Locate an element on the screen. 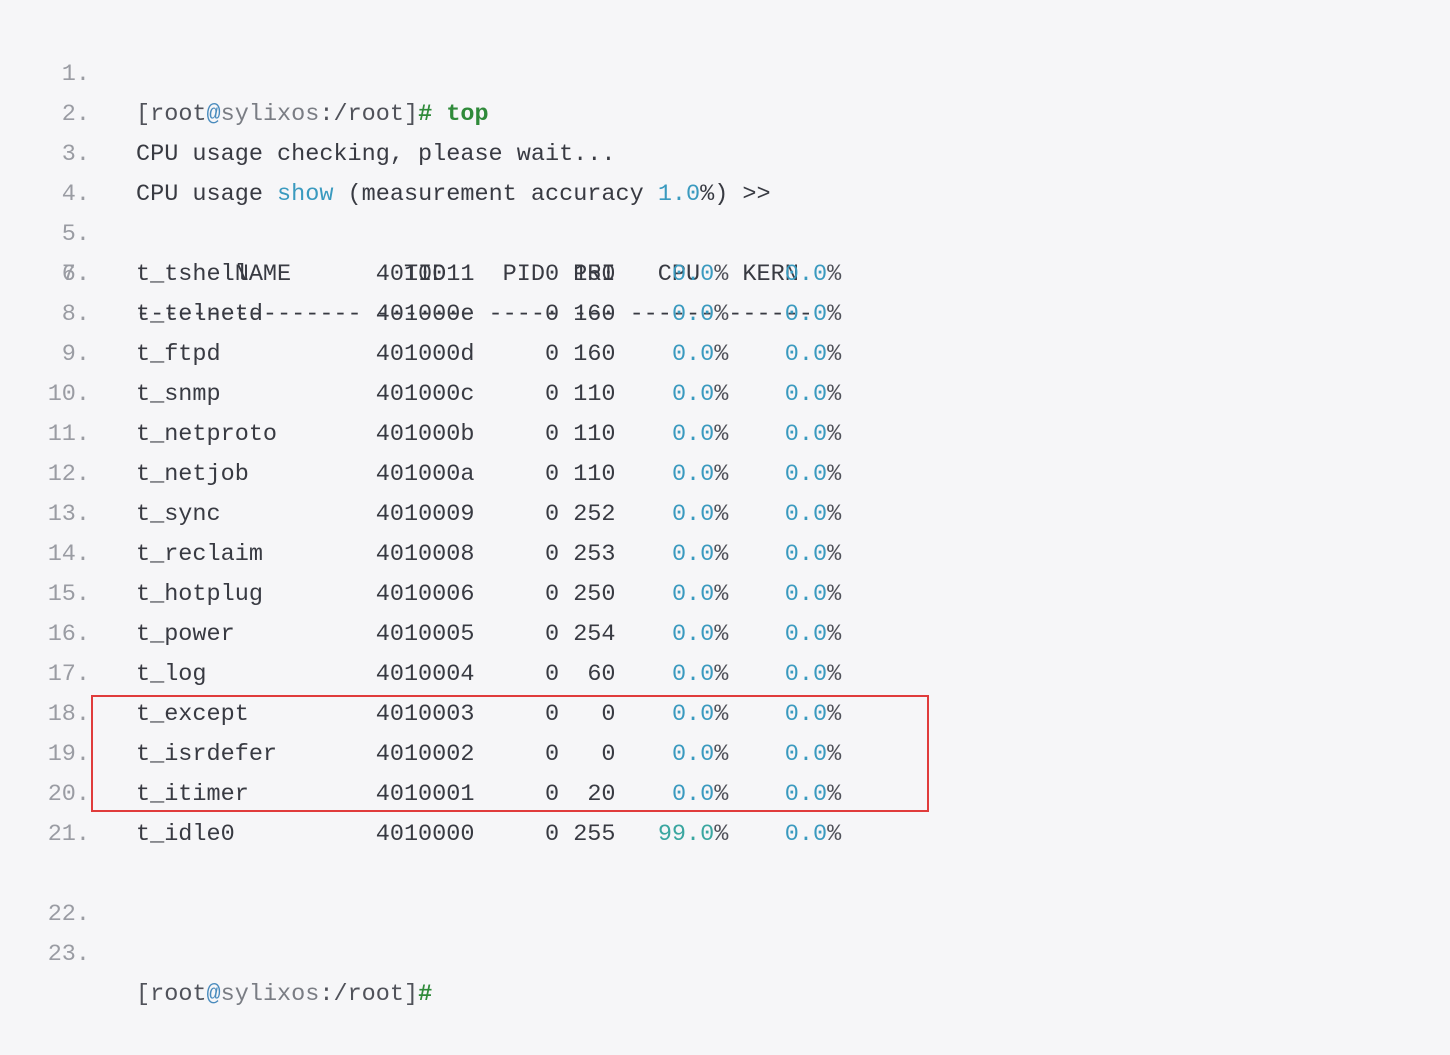 The width and height of the screenshot is (1450, 1055). cell-tid: 4010006 is located at coordinates (425, 594).